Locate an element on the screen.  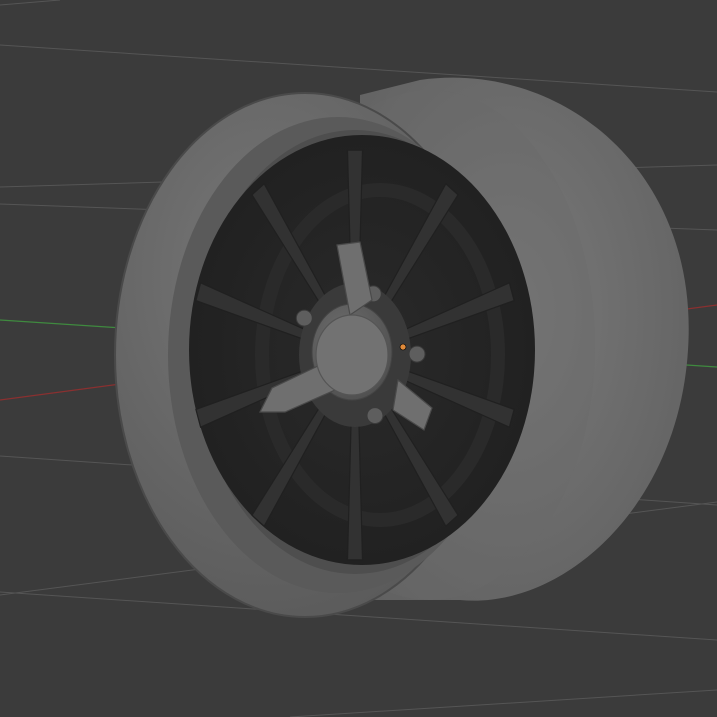
object-origin-point is located at coordinates (403, 347).